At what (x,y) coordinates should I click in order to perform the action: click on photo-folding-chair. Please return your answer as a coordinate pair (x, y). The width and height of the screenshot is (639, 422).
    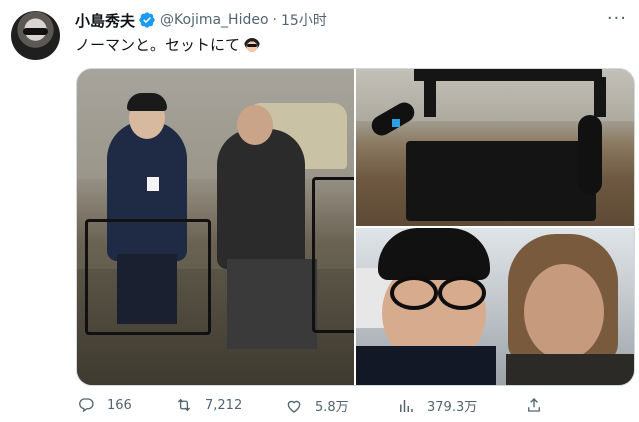
    Looking at the image, I should click on (333, 255).